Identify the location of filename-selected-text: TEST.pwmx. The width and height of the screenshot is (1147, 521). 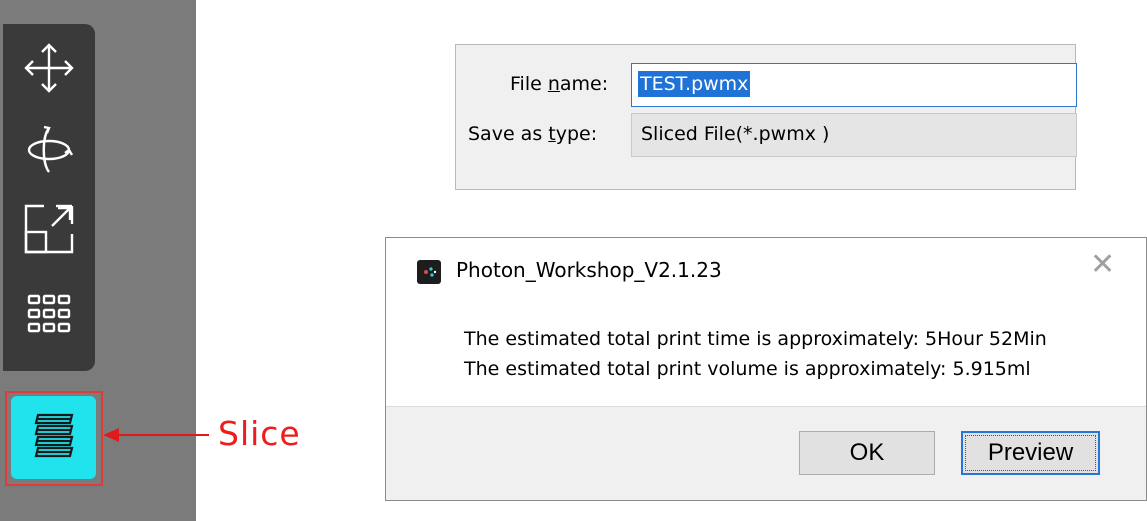
(694, 84).